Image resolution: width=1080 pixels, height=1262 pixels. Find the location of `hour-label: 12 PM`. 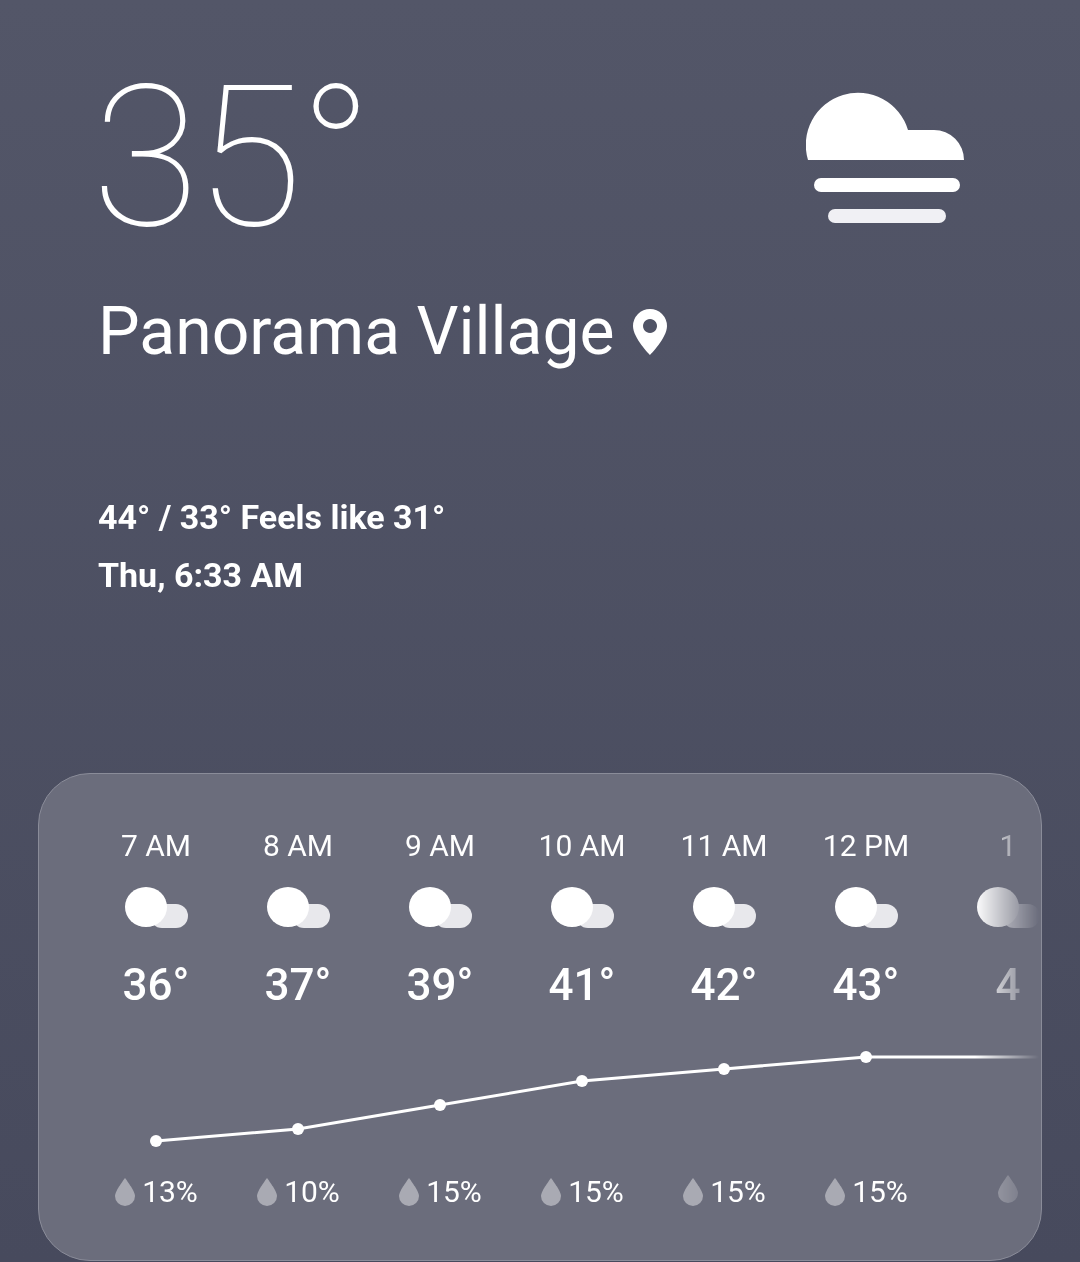

hour-label: 12 PM is located at coordinates (866, 846).